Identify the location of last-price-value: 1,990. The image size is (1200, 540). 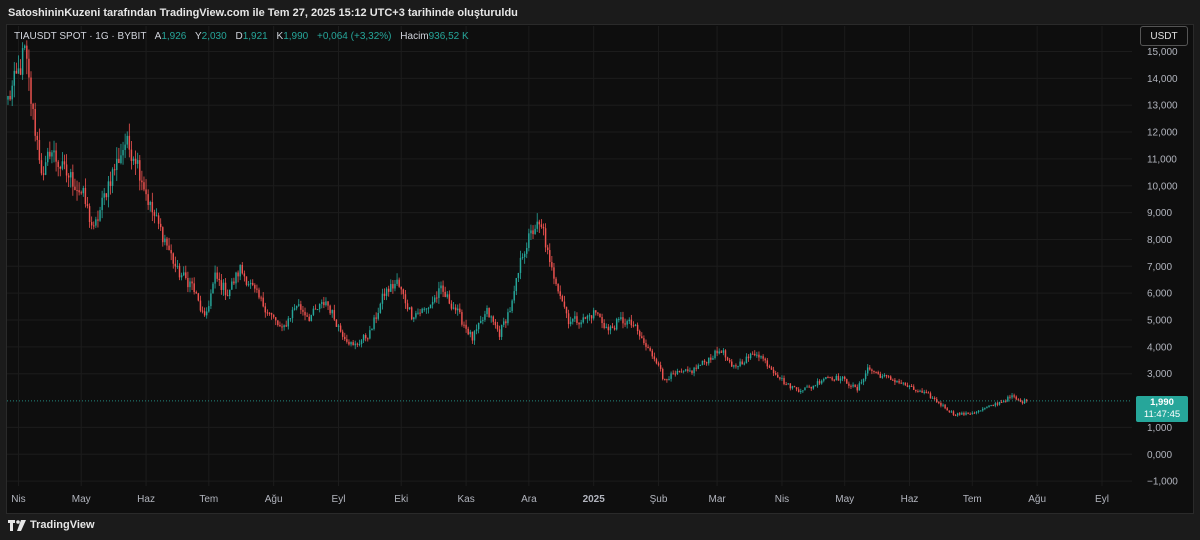
(1162, 402).